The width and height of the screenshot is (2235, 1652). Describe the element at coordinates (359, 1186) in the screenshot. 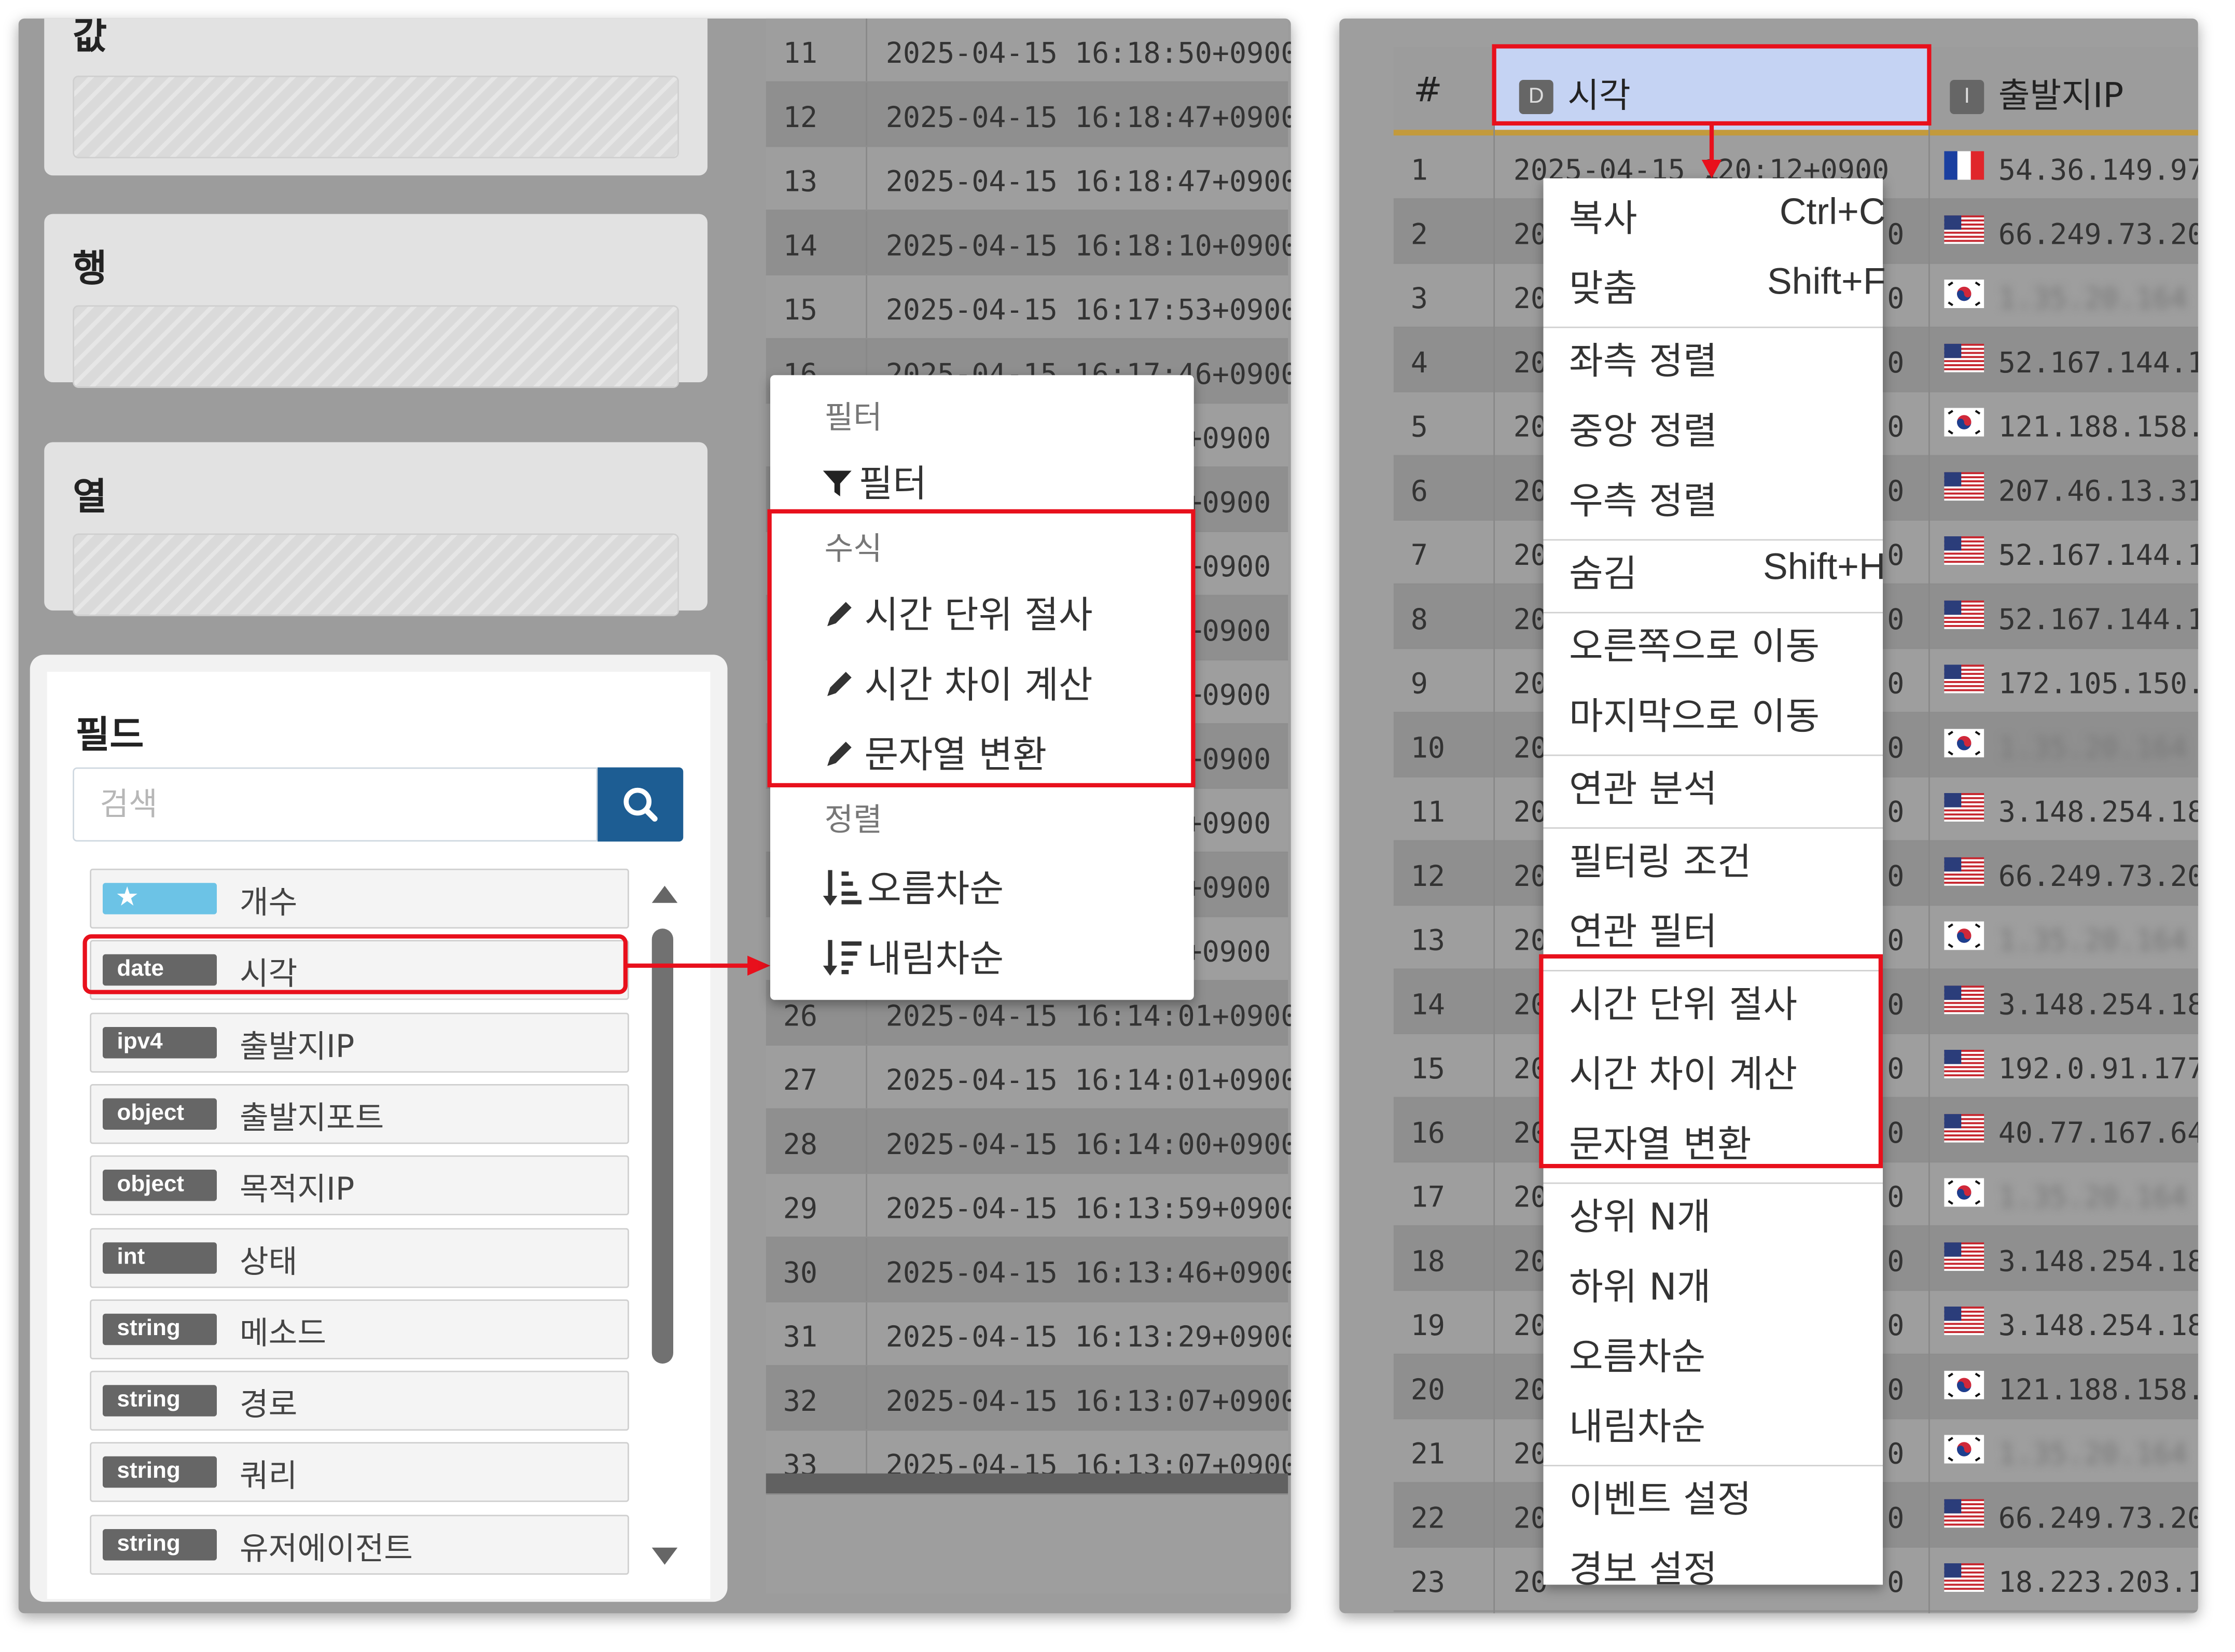

I see `field-item: object 목적지IP` at that location.